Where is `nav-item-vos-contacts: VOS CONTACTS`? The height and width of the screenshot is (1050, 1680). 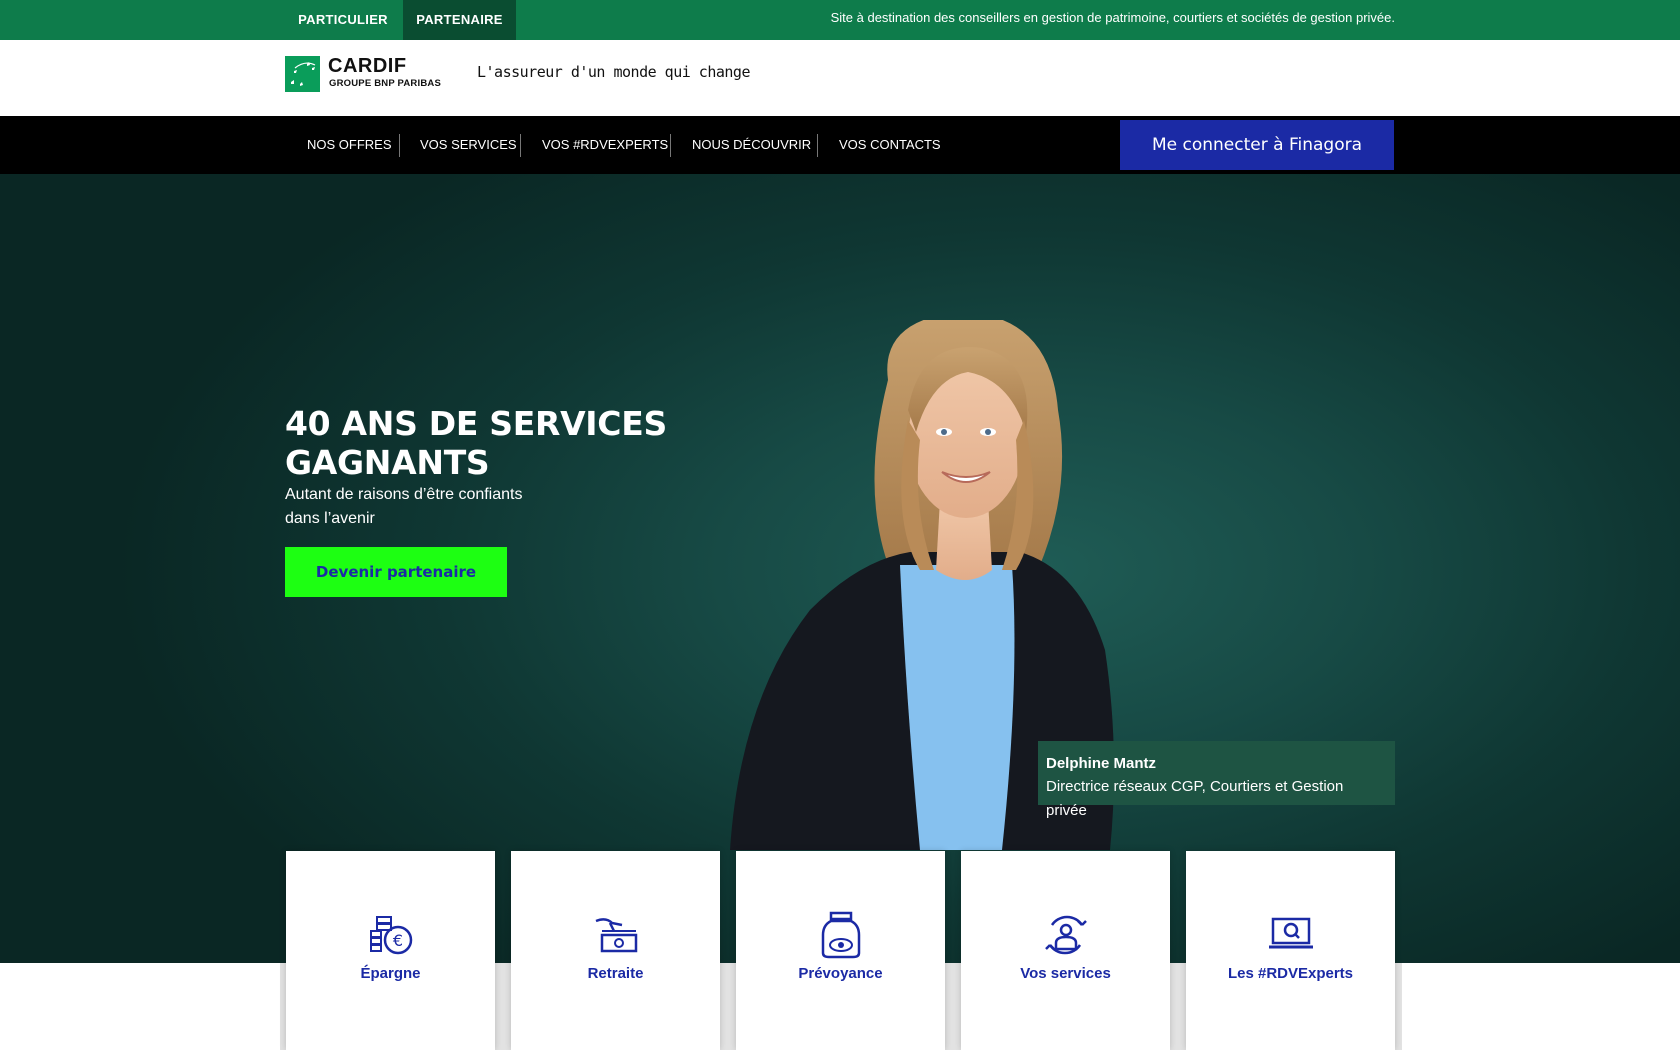
nav-item-vos-contacts: VOS CONTACTS is located at coordinates (890, 145).